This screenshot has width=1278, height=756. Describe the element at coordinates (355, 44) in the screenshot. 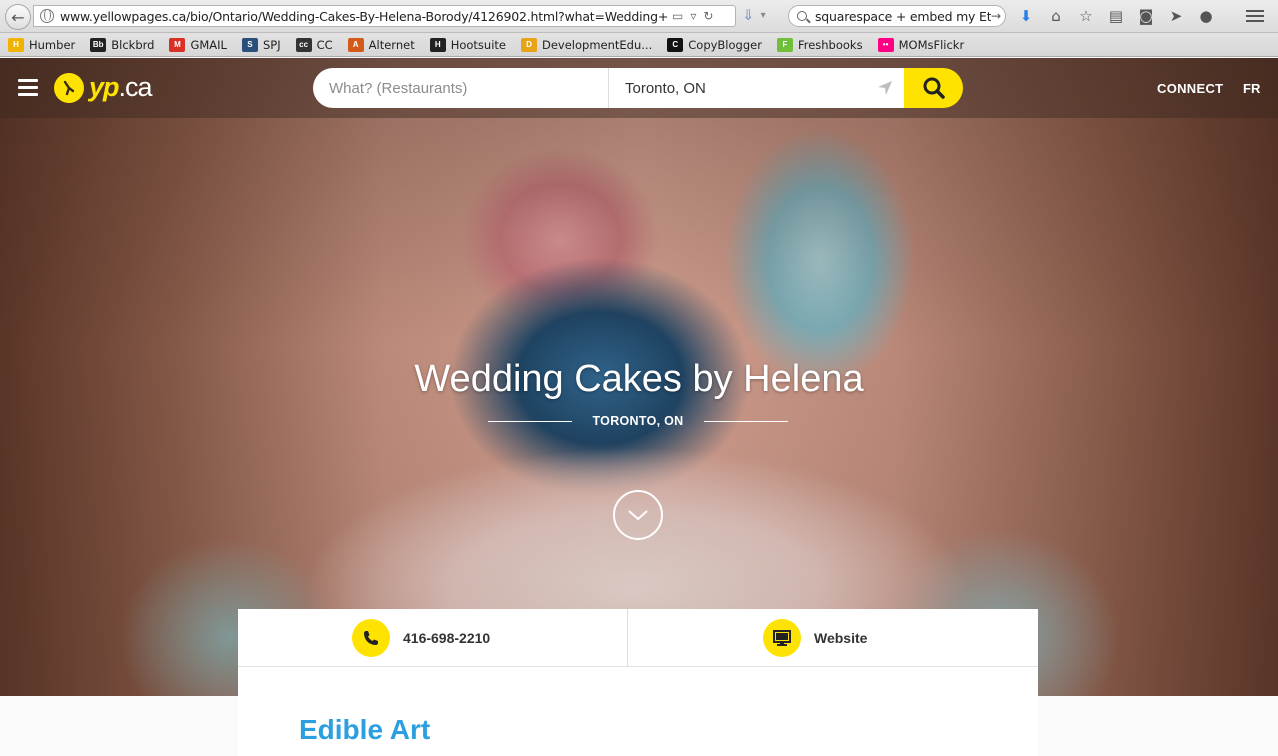

I see `bookmark-favicon-icon: A` at that location.